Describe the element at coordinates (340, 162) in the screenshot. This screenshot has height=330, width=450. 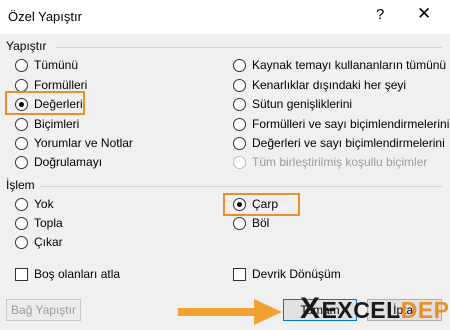
I see `radio-label: Tüm birleştirilmiş koşullu biçimler` at that location.